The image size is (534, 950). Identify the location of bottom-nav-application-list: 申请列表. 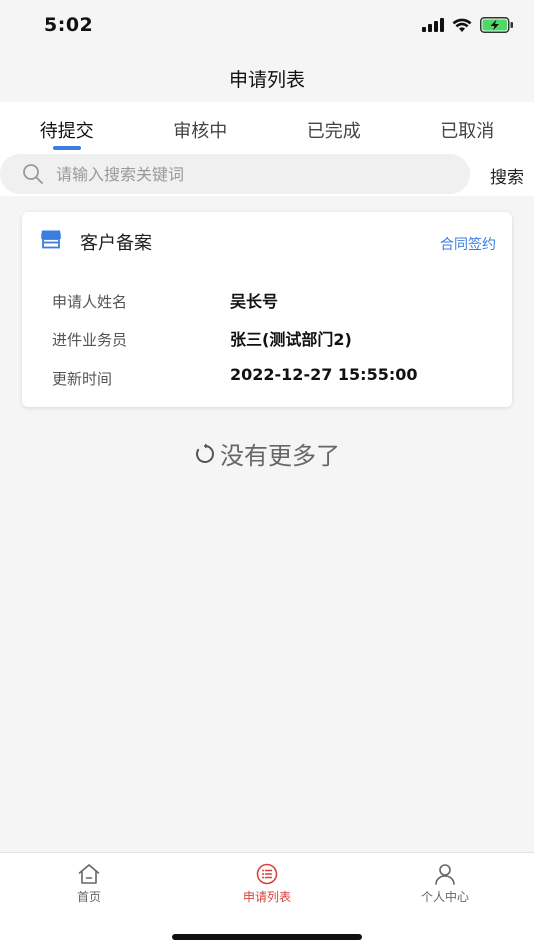
(267, 884).